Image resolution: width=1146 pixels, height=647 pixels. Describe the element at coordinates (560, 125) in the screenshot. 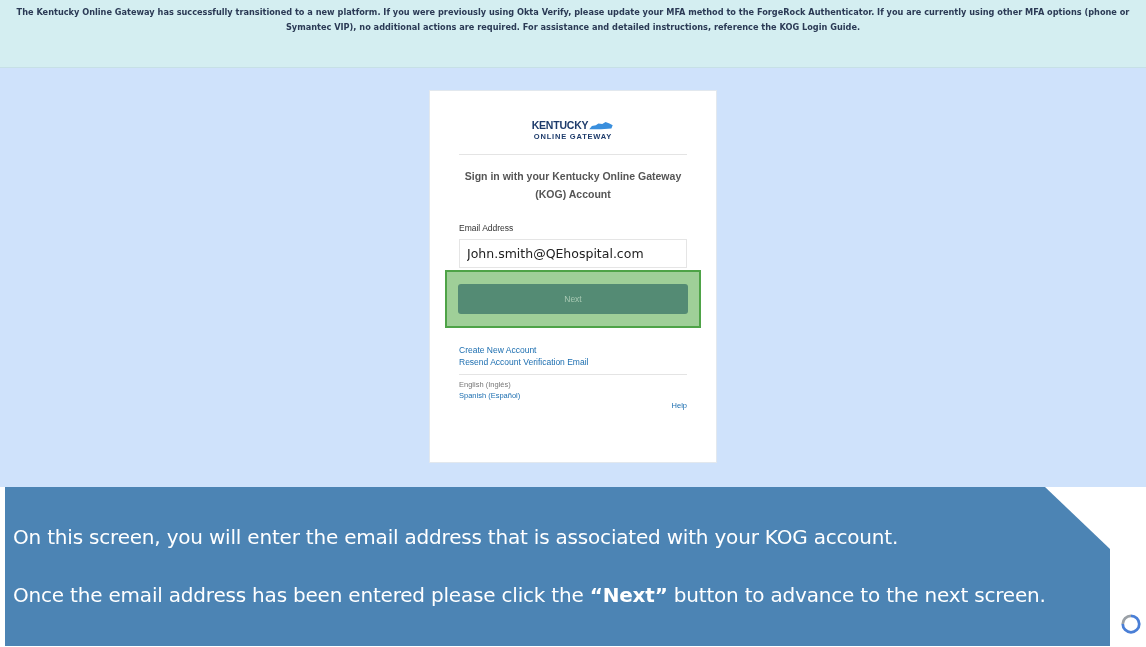

I see `logo-title: KENTUCKY` at that location.